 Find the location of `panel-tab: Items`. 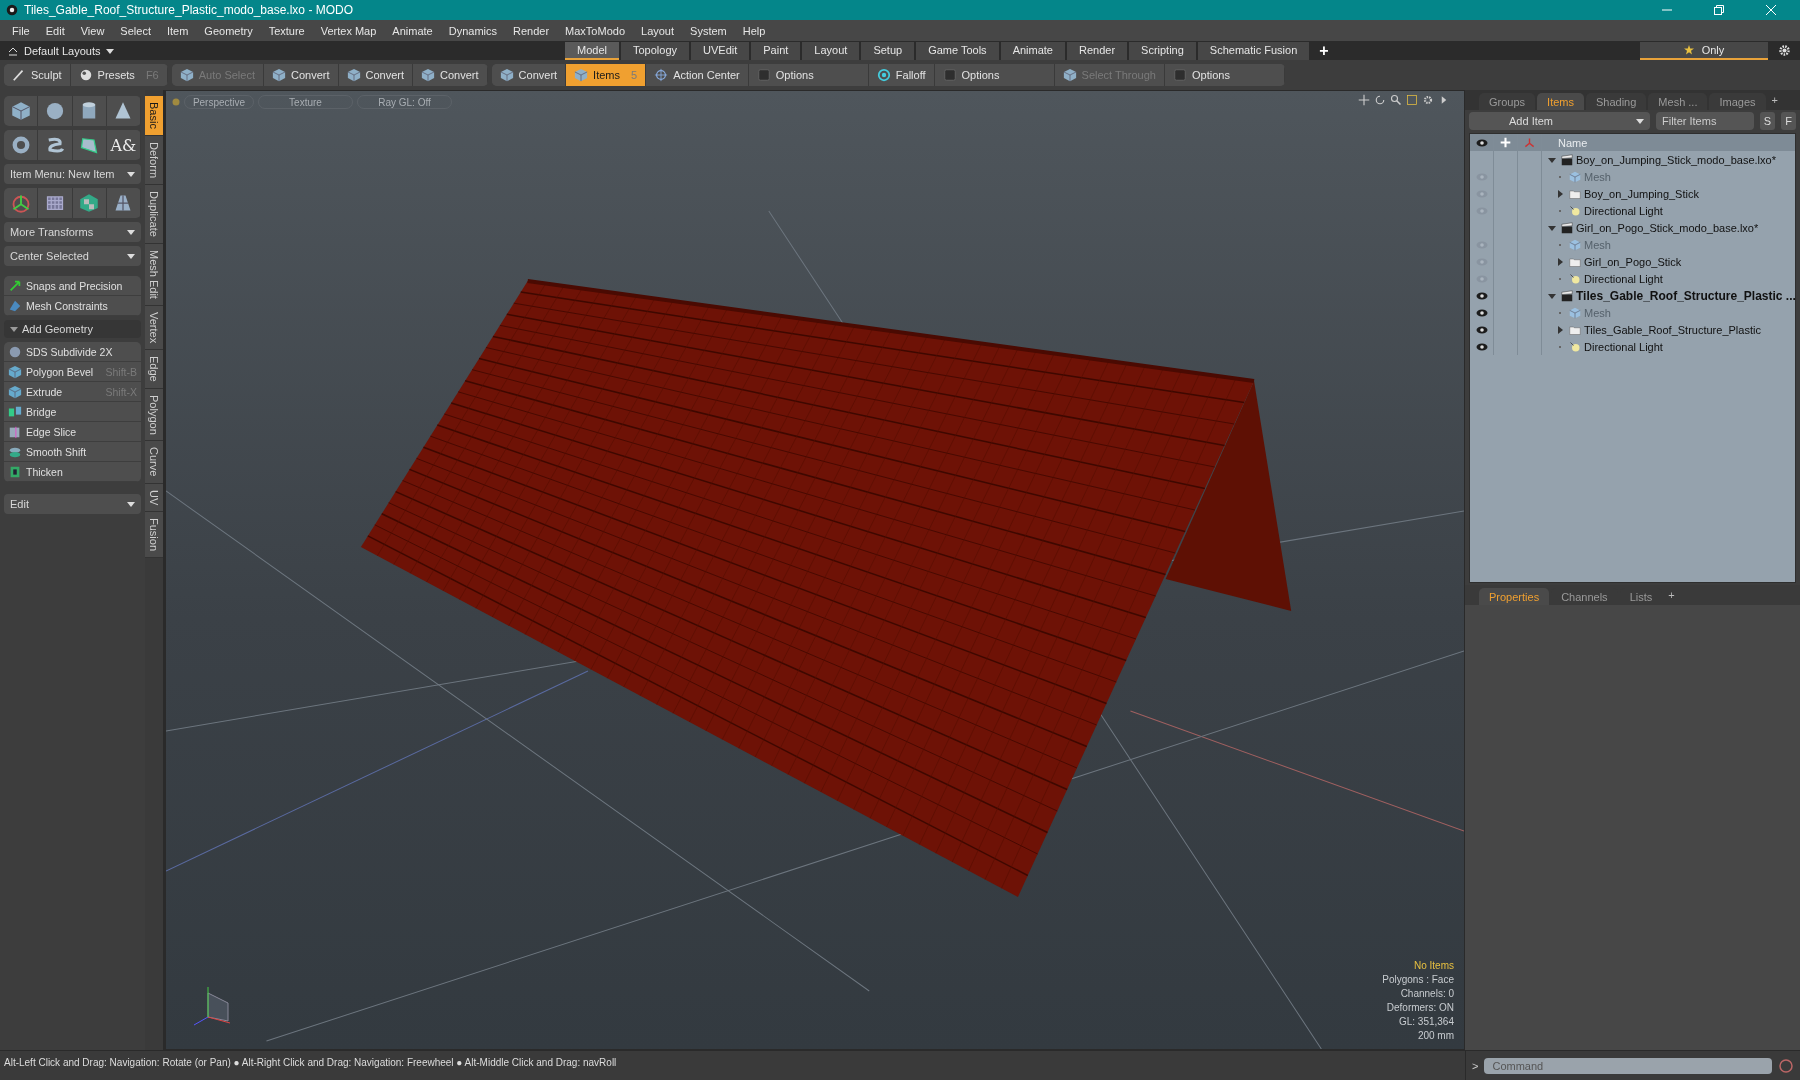

panel-tab: Items is located at coordinates (1560, 101).